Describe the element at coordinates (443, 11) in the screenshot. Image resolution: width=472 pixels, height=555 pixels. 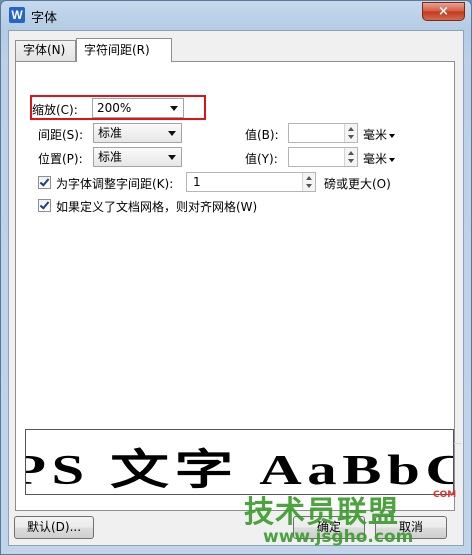
I see `close-button: ×` at that location.